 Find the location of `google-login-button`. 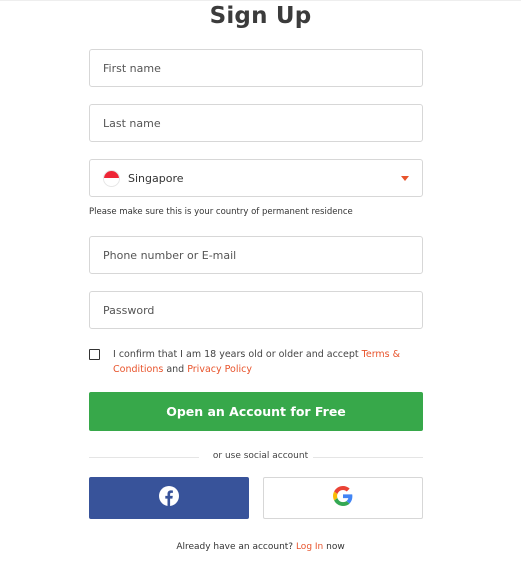

google-login-button is located at coordinates (343, 498).